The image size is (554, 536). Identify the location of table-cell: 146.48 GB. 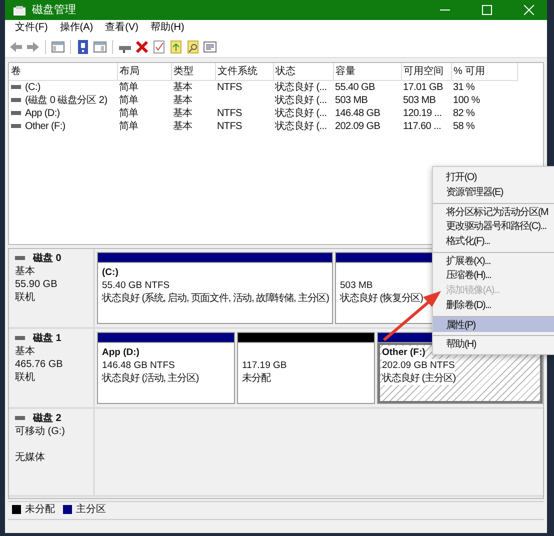
(357, 113).